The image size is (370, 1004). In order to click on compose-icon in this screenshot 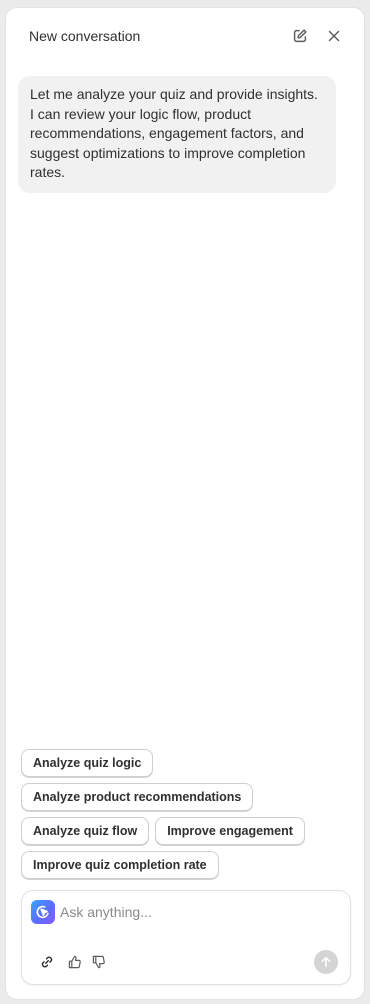, I will do `click(300, 36)`.